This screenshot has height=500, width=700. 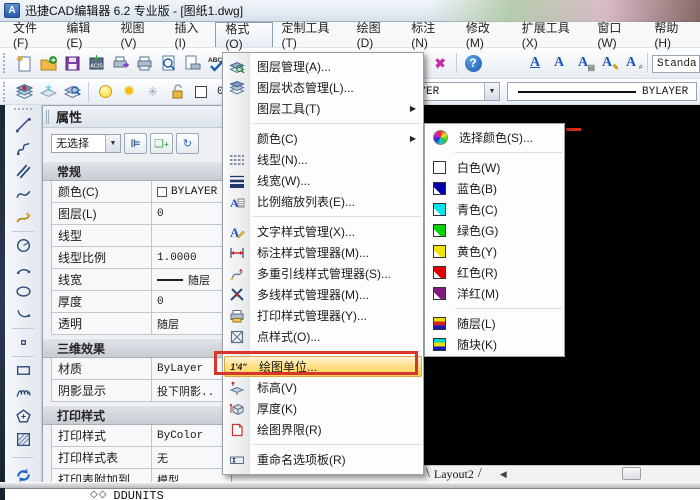 I want to click on print-preview-button, so click(x=168, y=63).